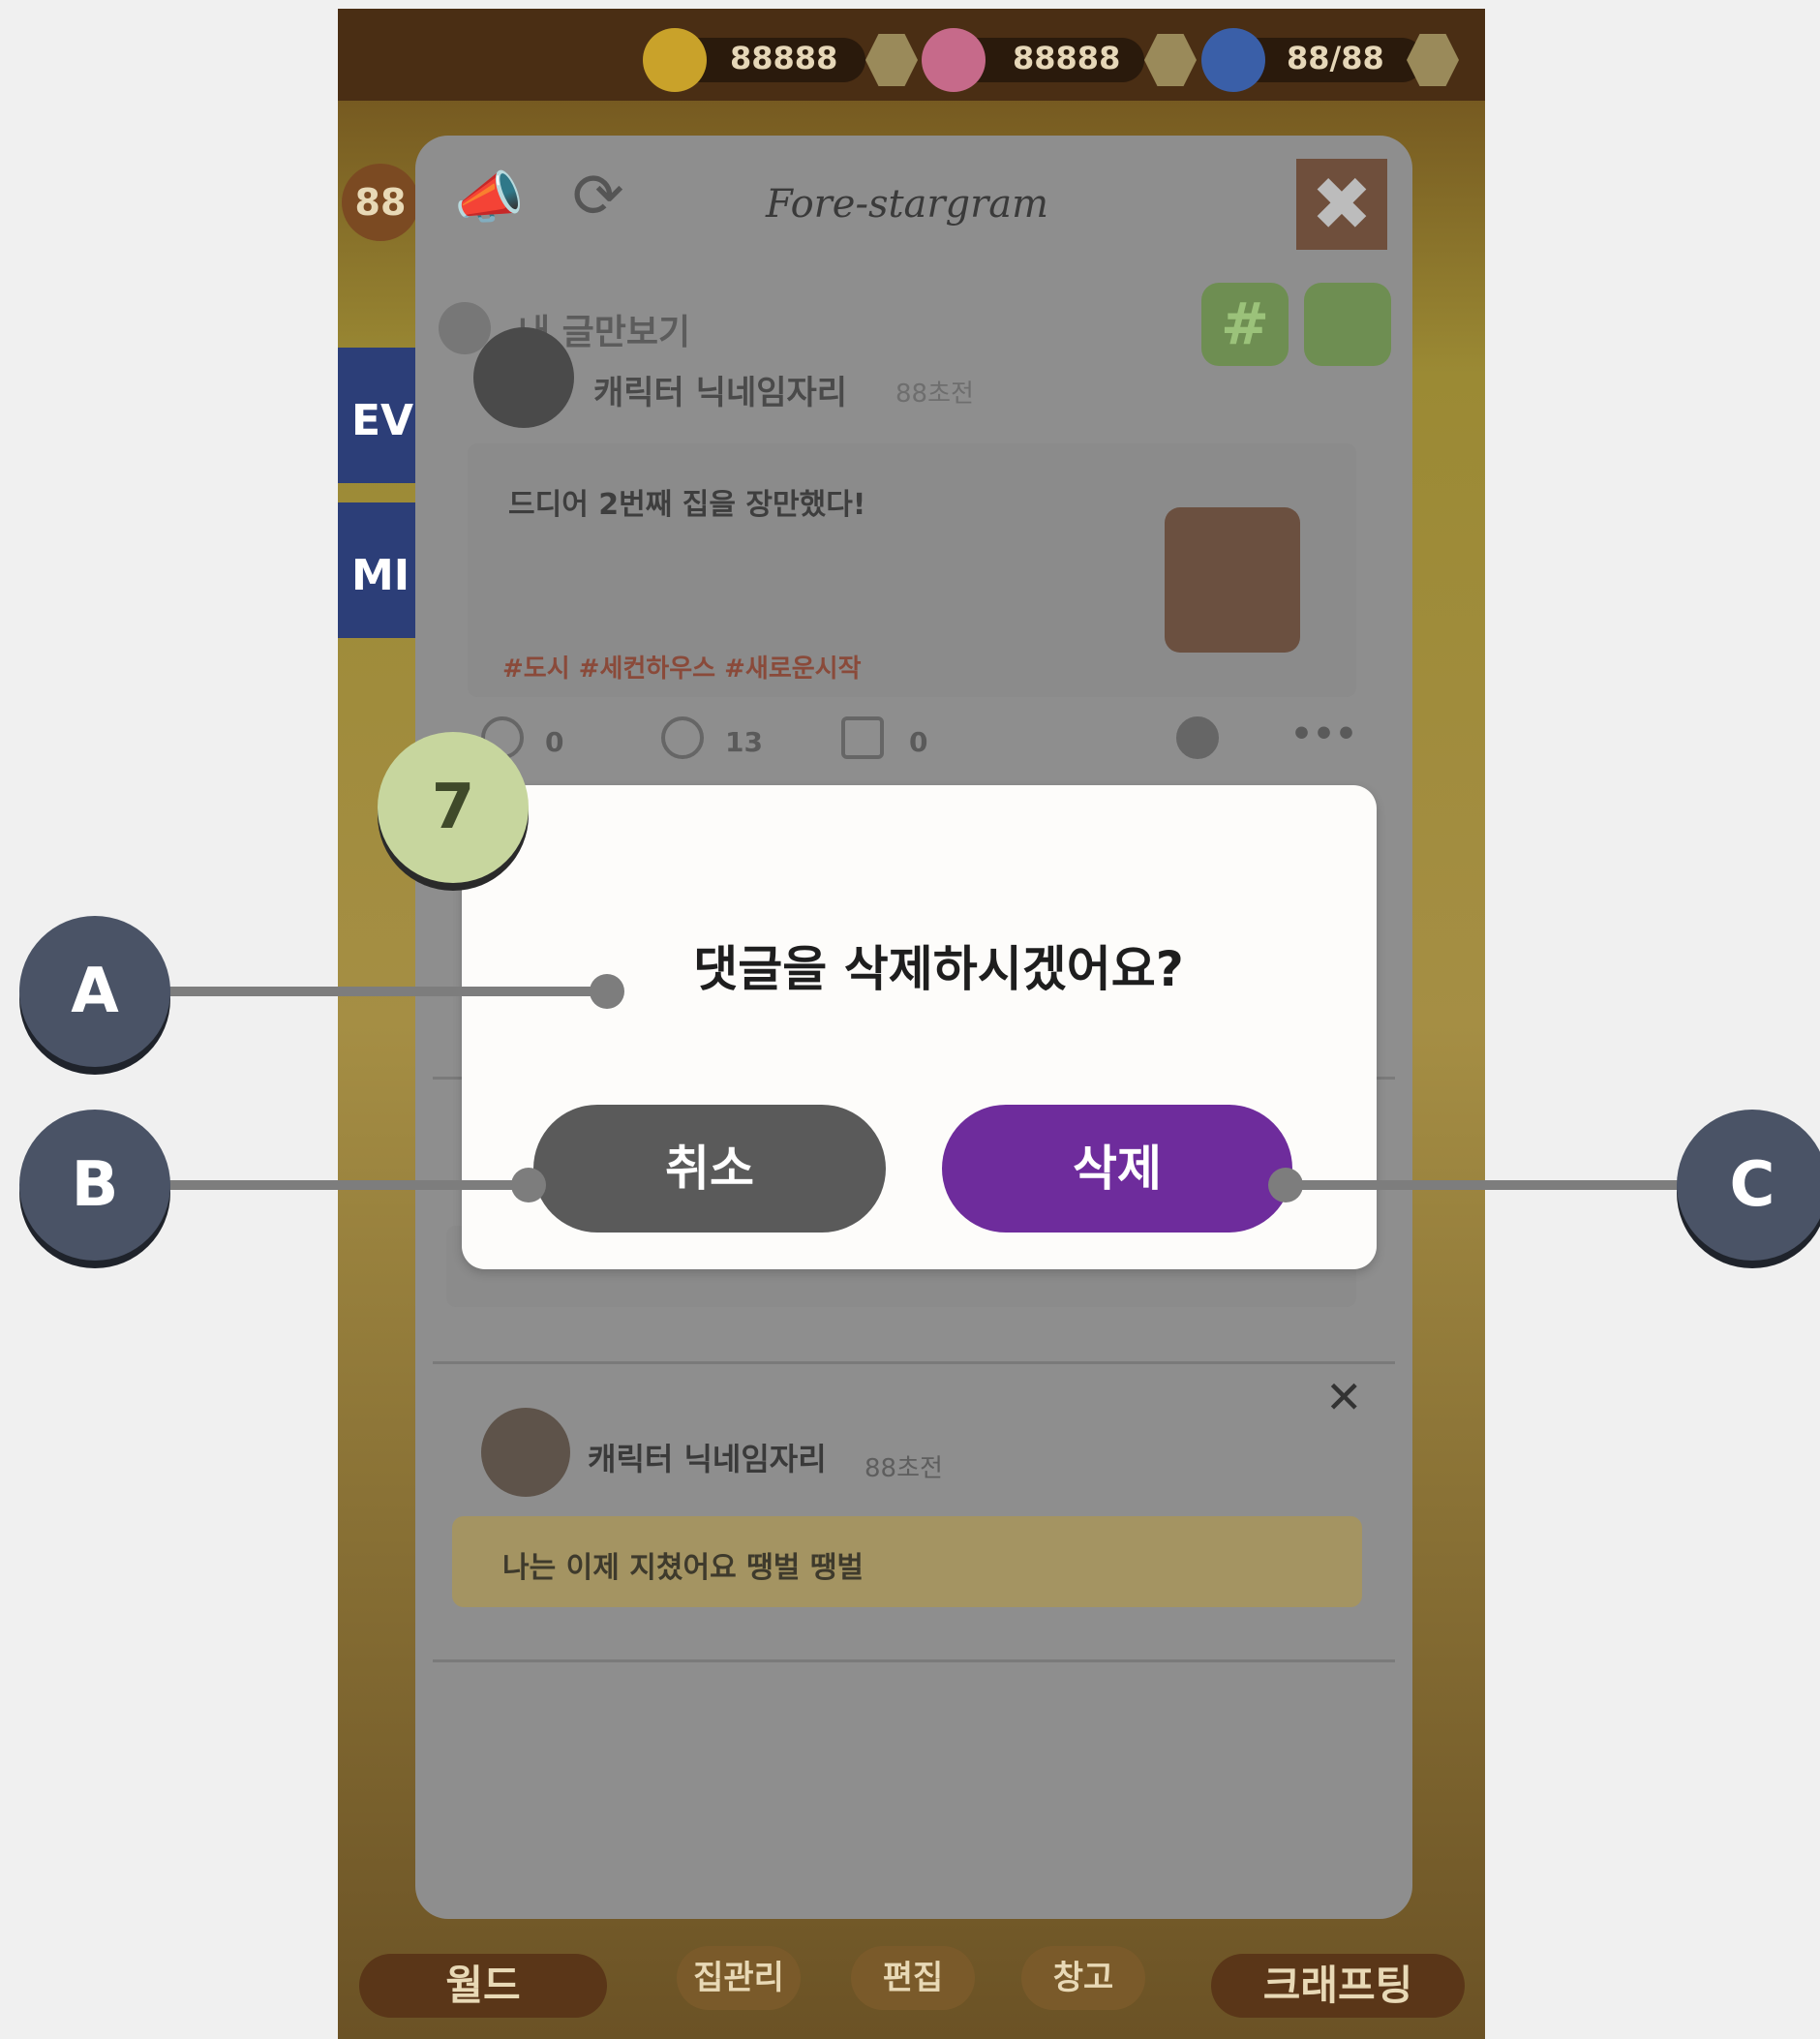  What do you see at coordinates (682, 669) in the screenshot?
I see `post-tags: #도시 #세컨하우스 #새로운시작` at bounding box center [682, 669].